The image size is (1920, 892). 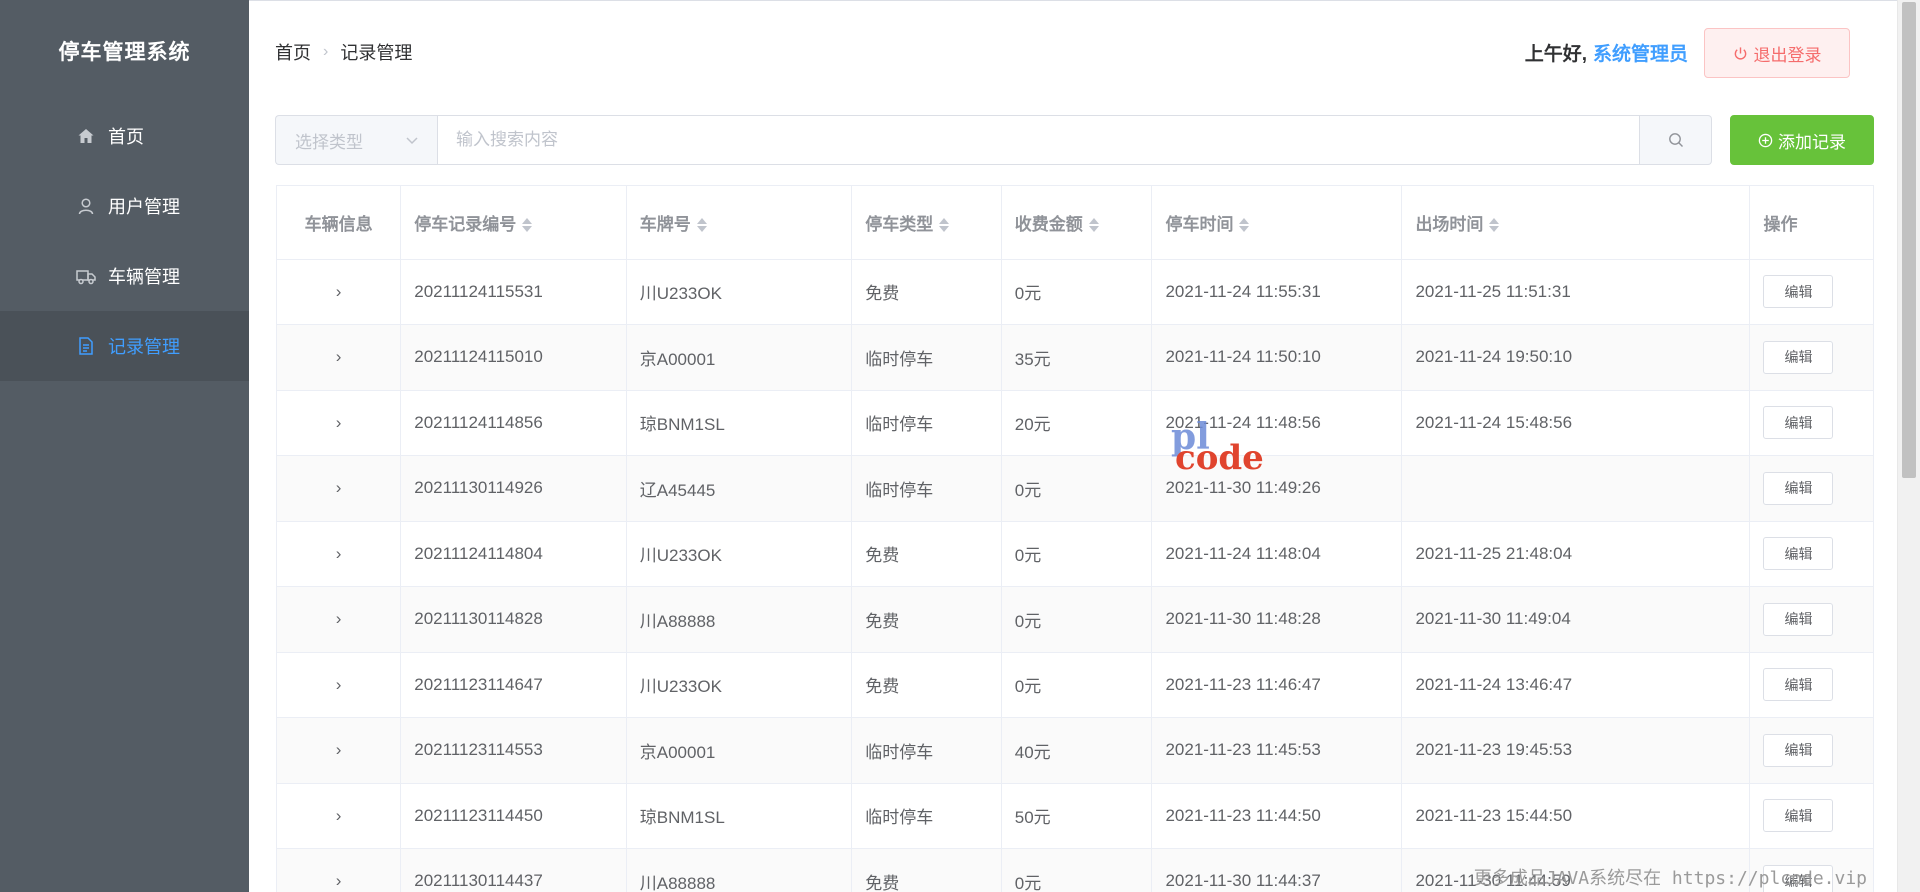 I want to click on column-header: 停车类型, so click(x=926, y=223).